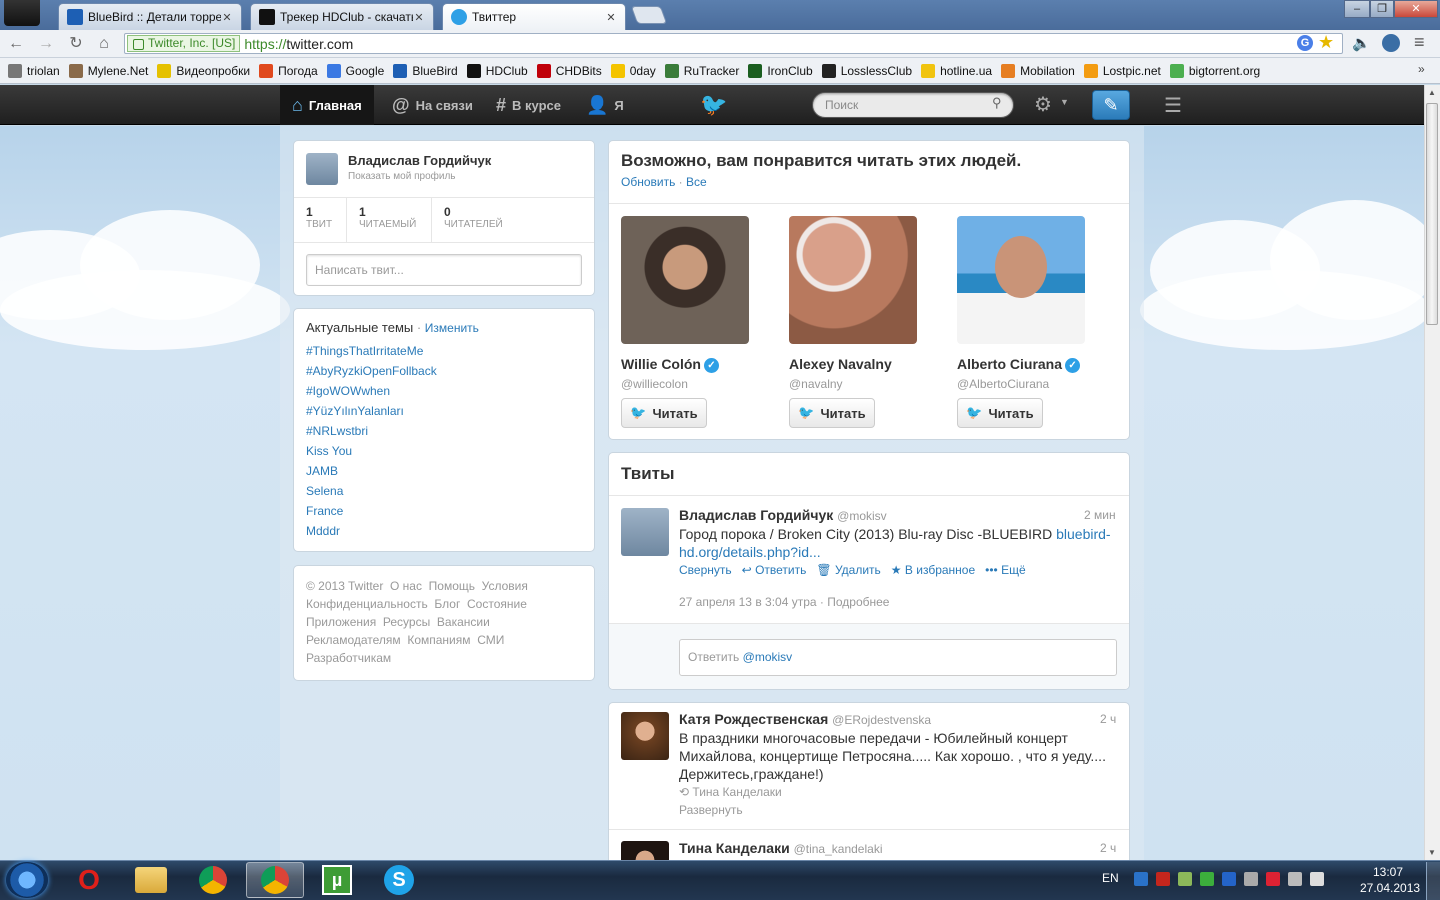 This screenshot has height=900, width=1440. I want to click on gear-icon: ⚙, so click(1043, 104).